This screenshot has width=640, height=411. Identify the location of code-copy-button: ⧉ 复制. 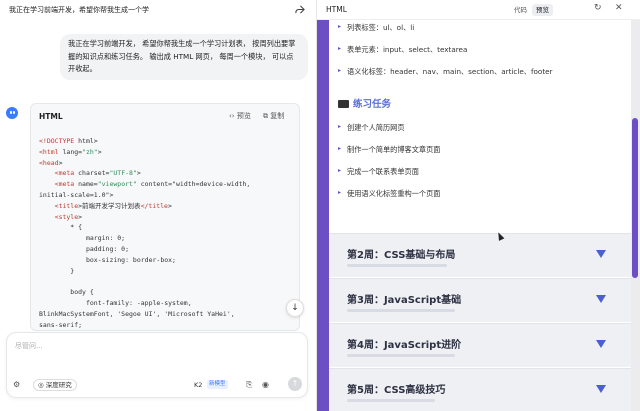
(273, 116).